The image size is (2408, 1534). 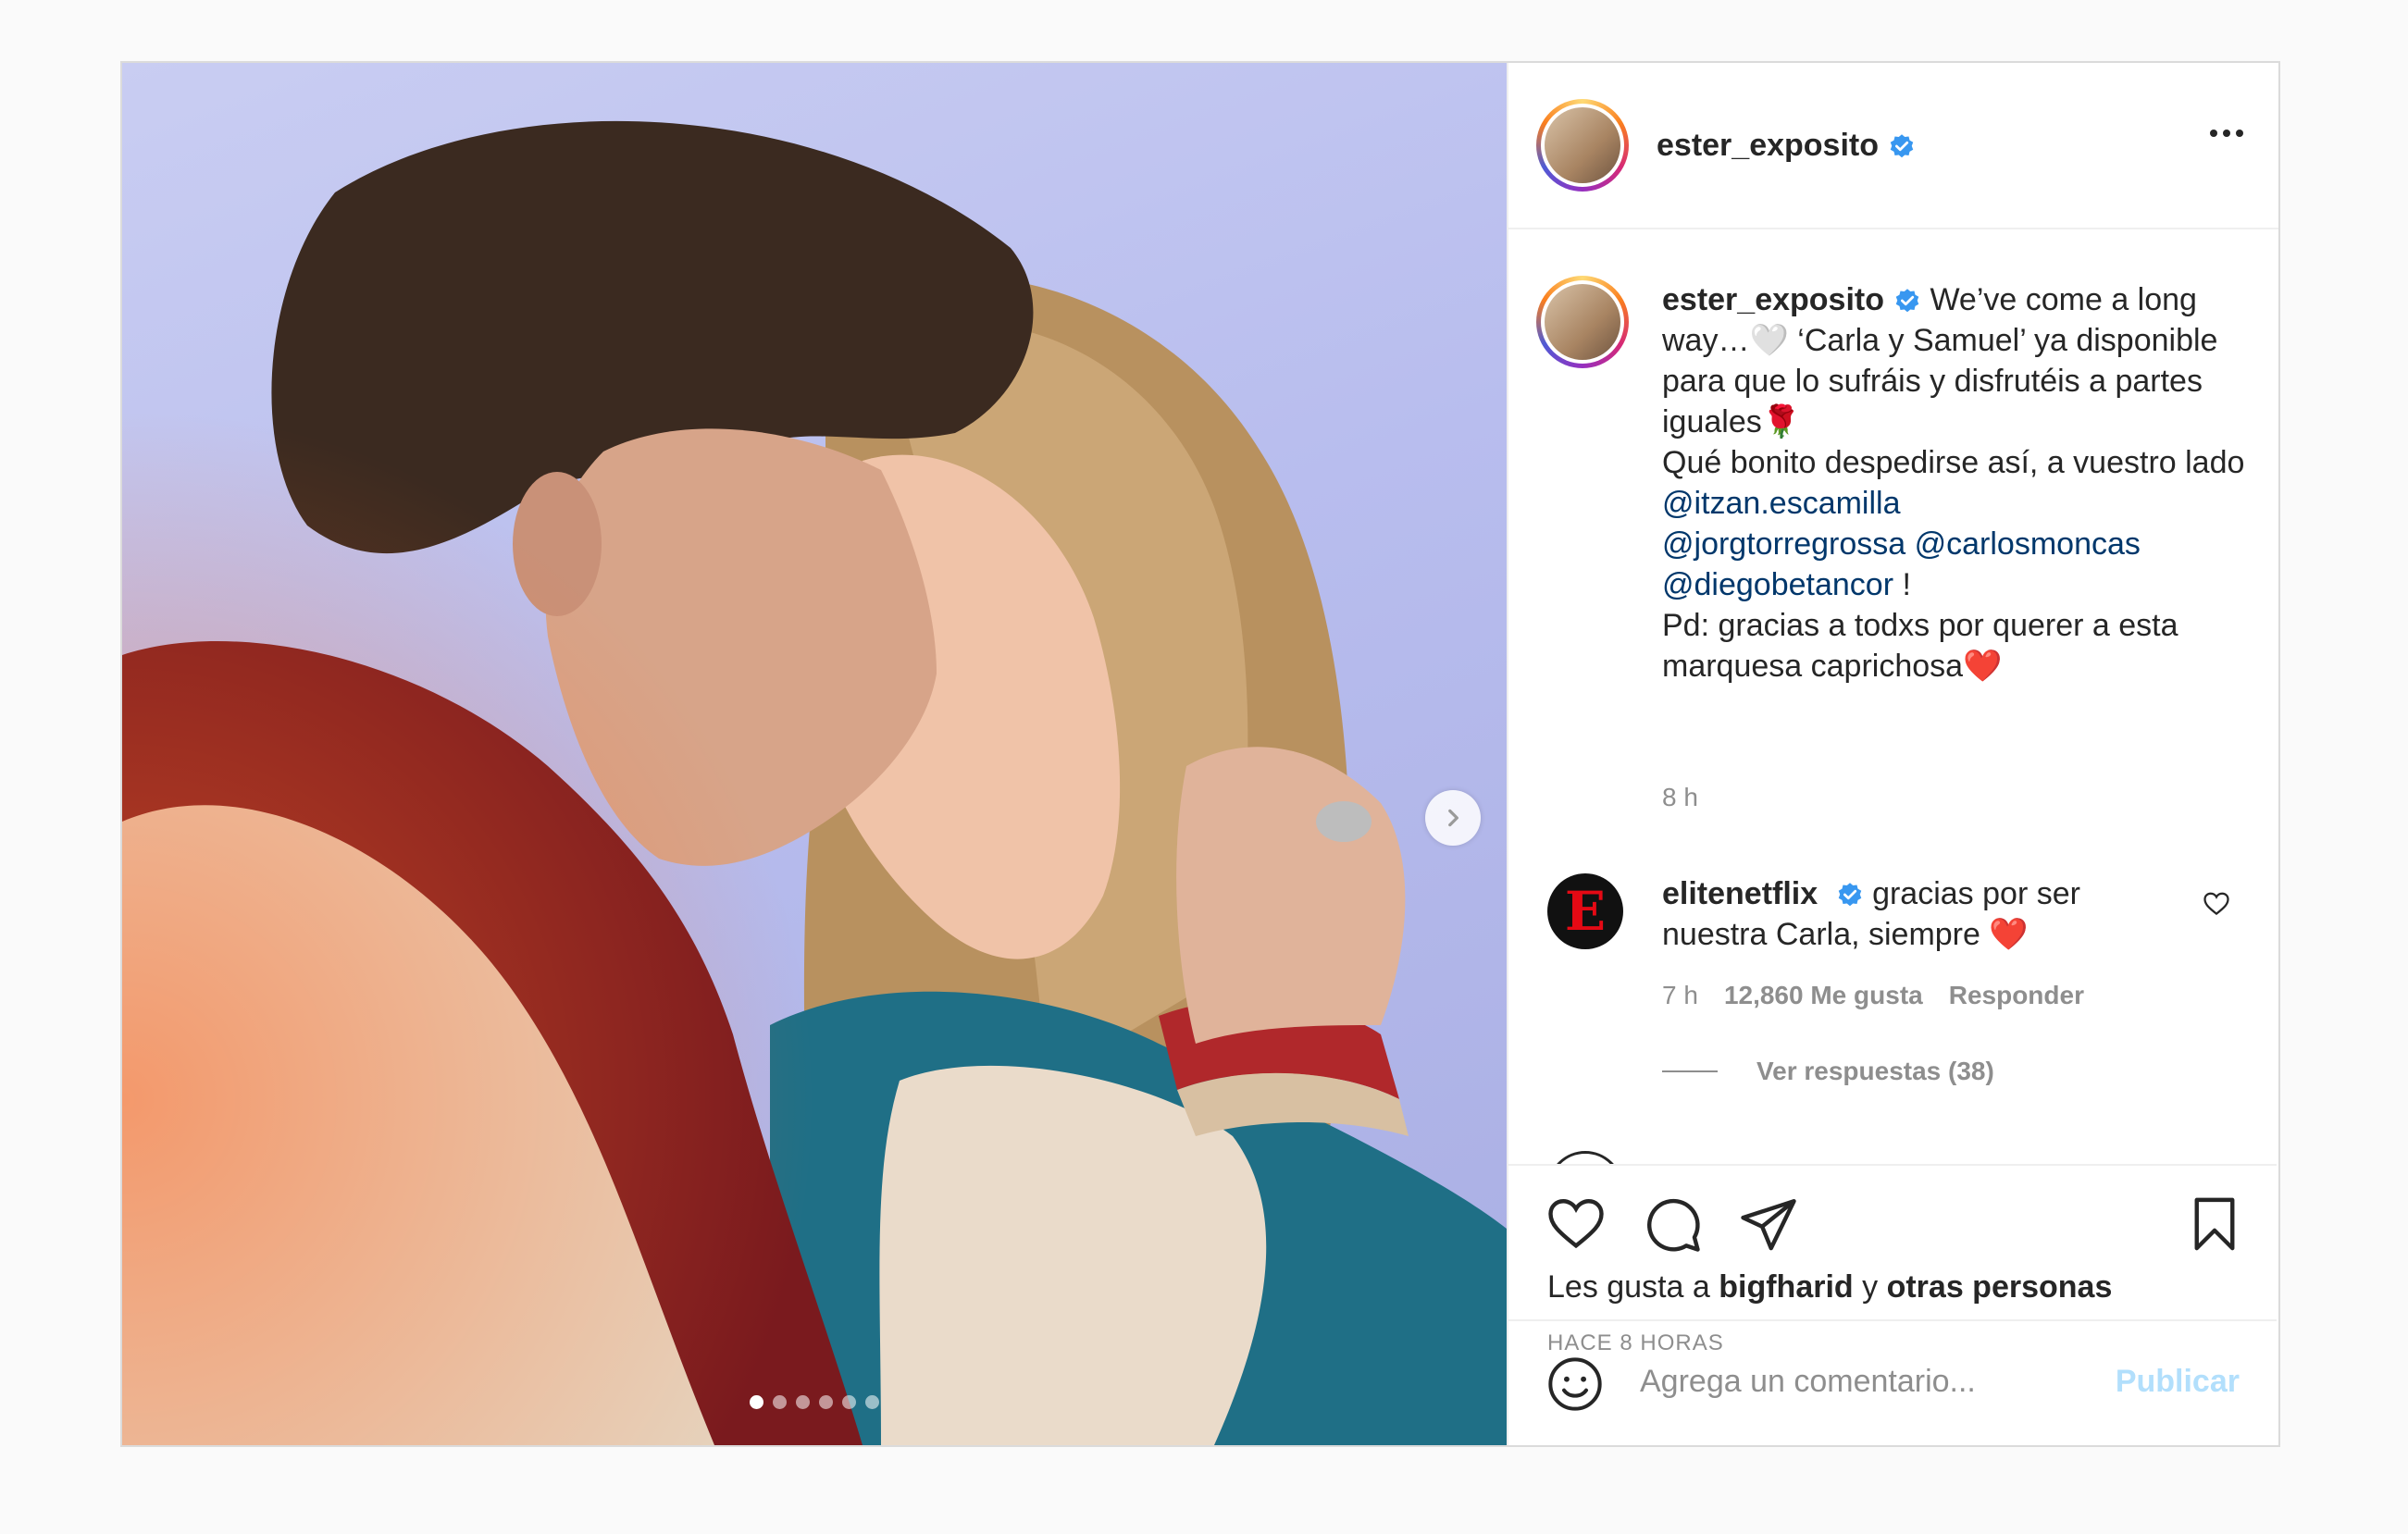 What do you see at coordinates (2016, 995) in the screenshot?
I see `reply-button: Responder` at bounding box center [2016, 995].